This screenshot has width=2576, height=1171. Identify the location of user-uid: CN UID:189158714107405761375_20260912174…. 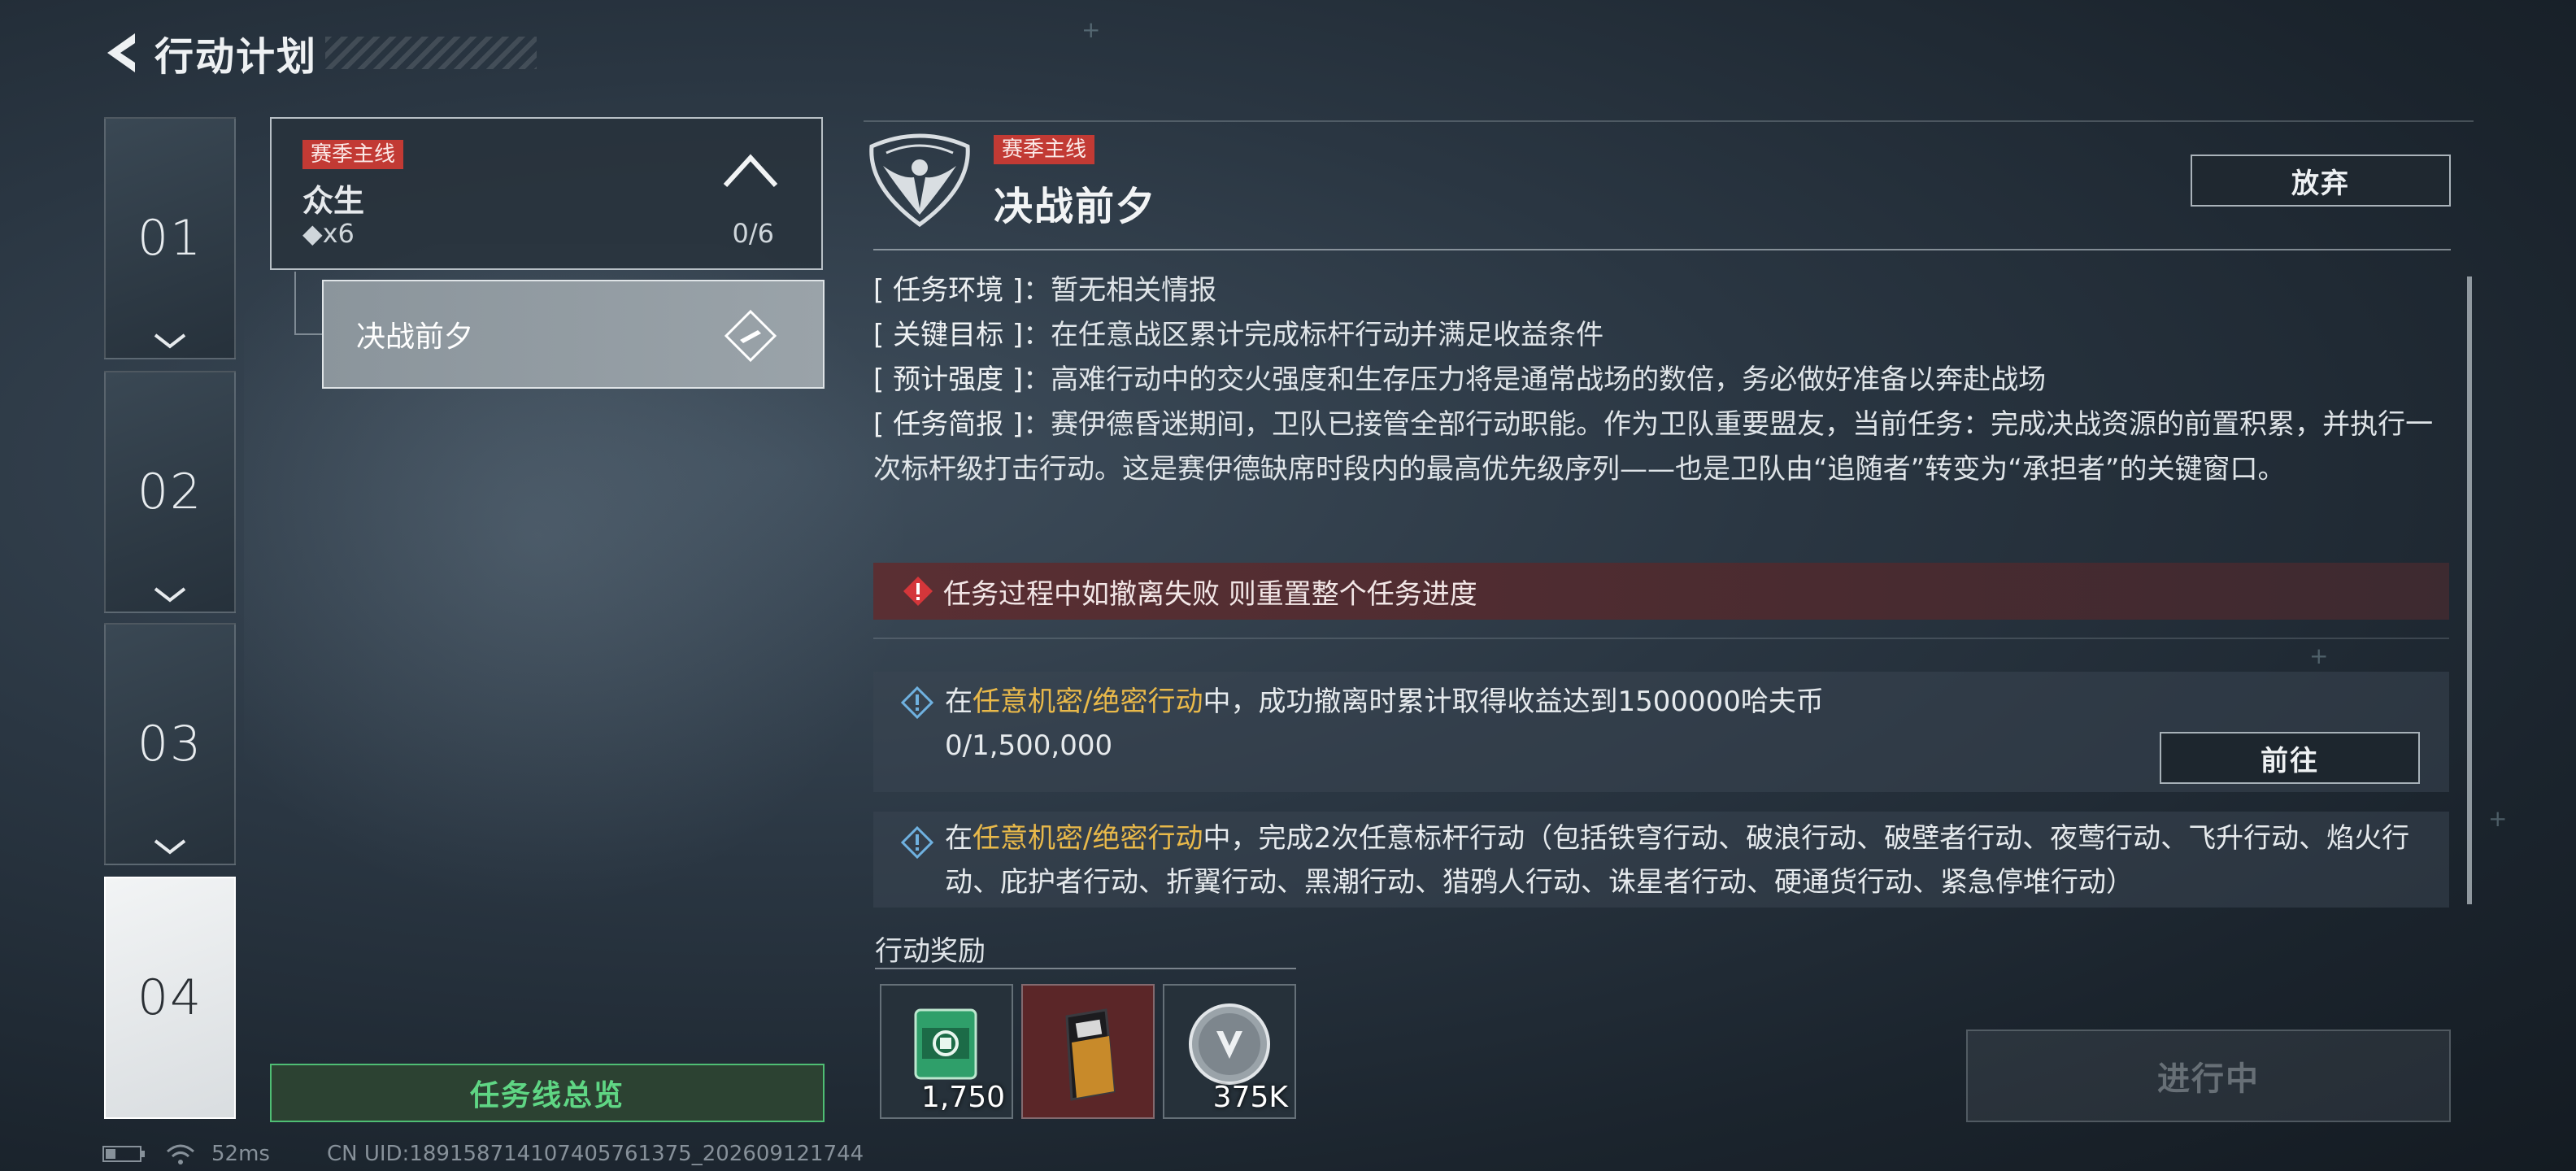
(595, 1154).